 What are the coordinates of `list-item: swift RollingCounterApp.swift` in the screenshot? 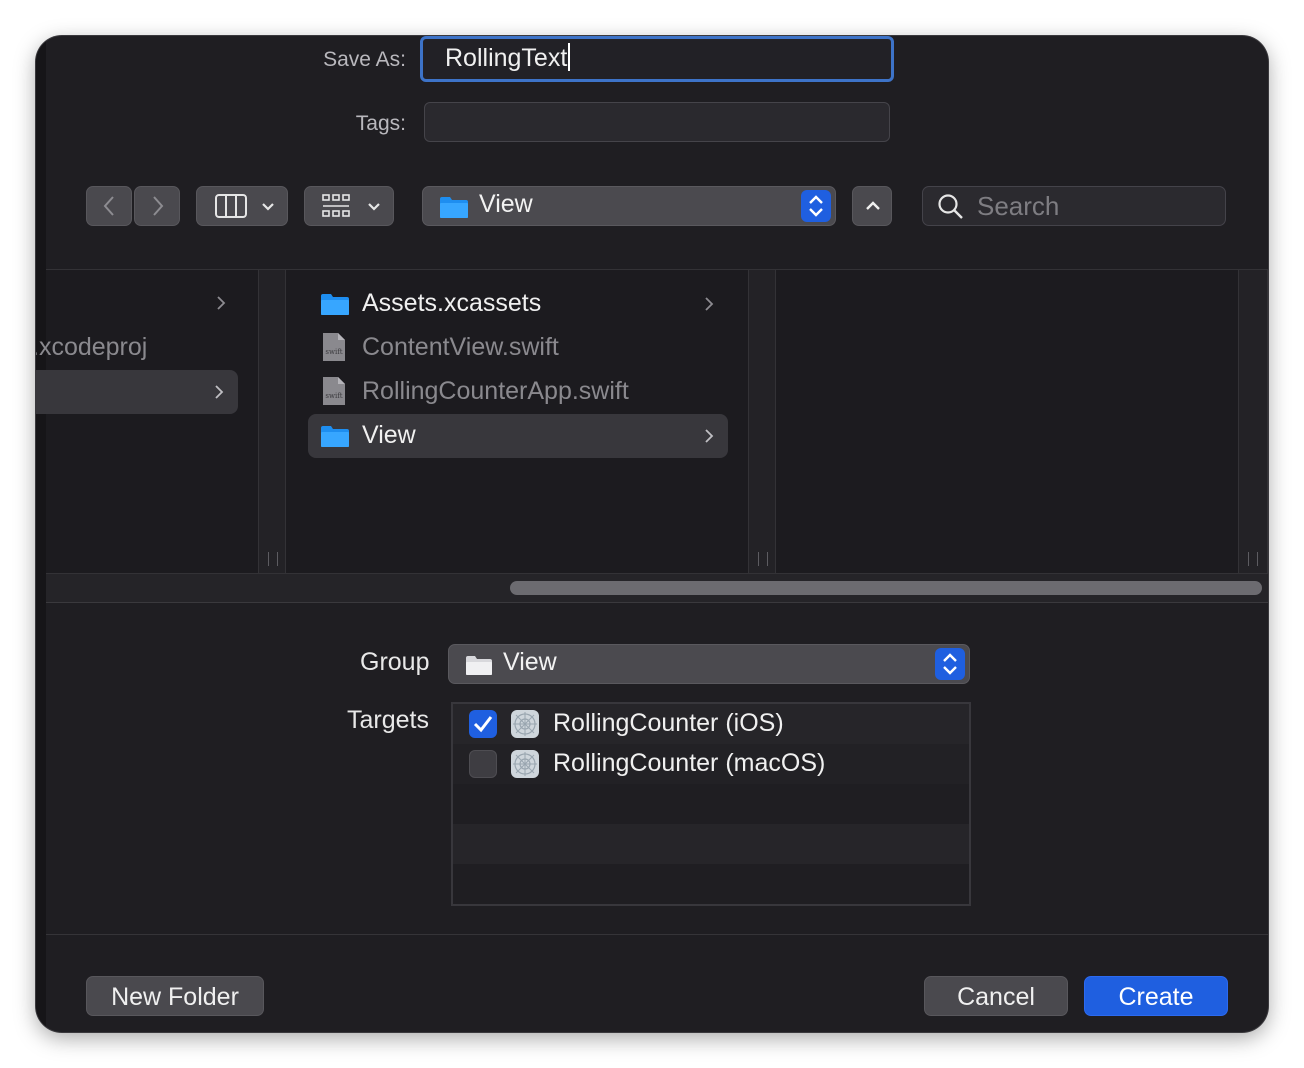 It's located at (518, 392).